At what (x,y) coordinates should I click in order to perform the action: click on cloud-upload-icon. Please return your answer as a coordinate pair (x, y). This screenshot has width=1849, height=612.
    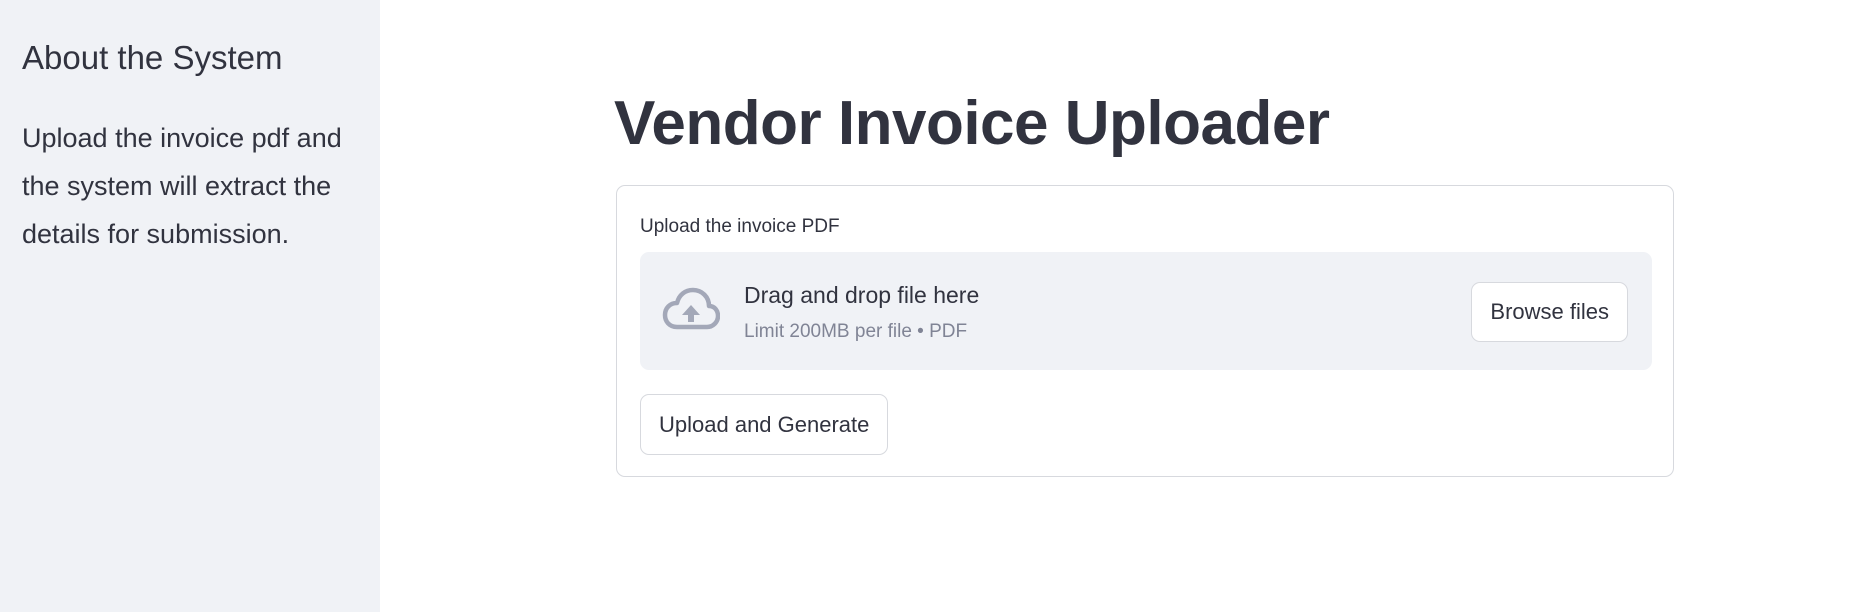
    Looking at the image, I should click on (691, 309).